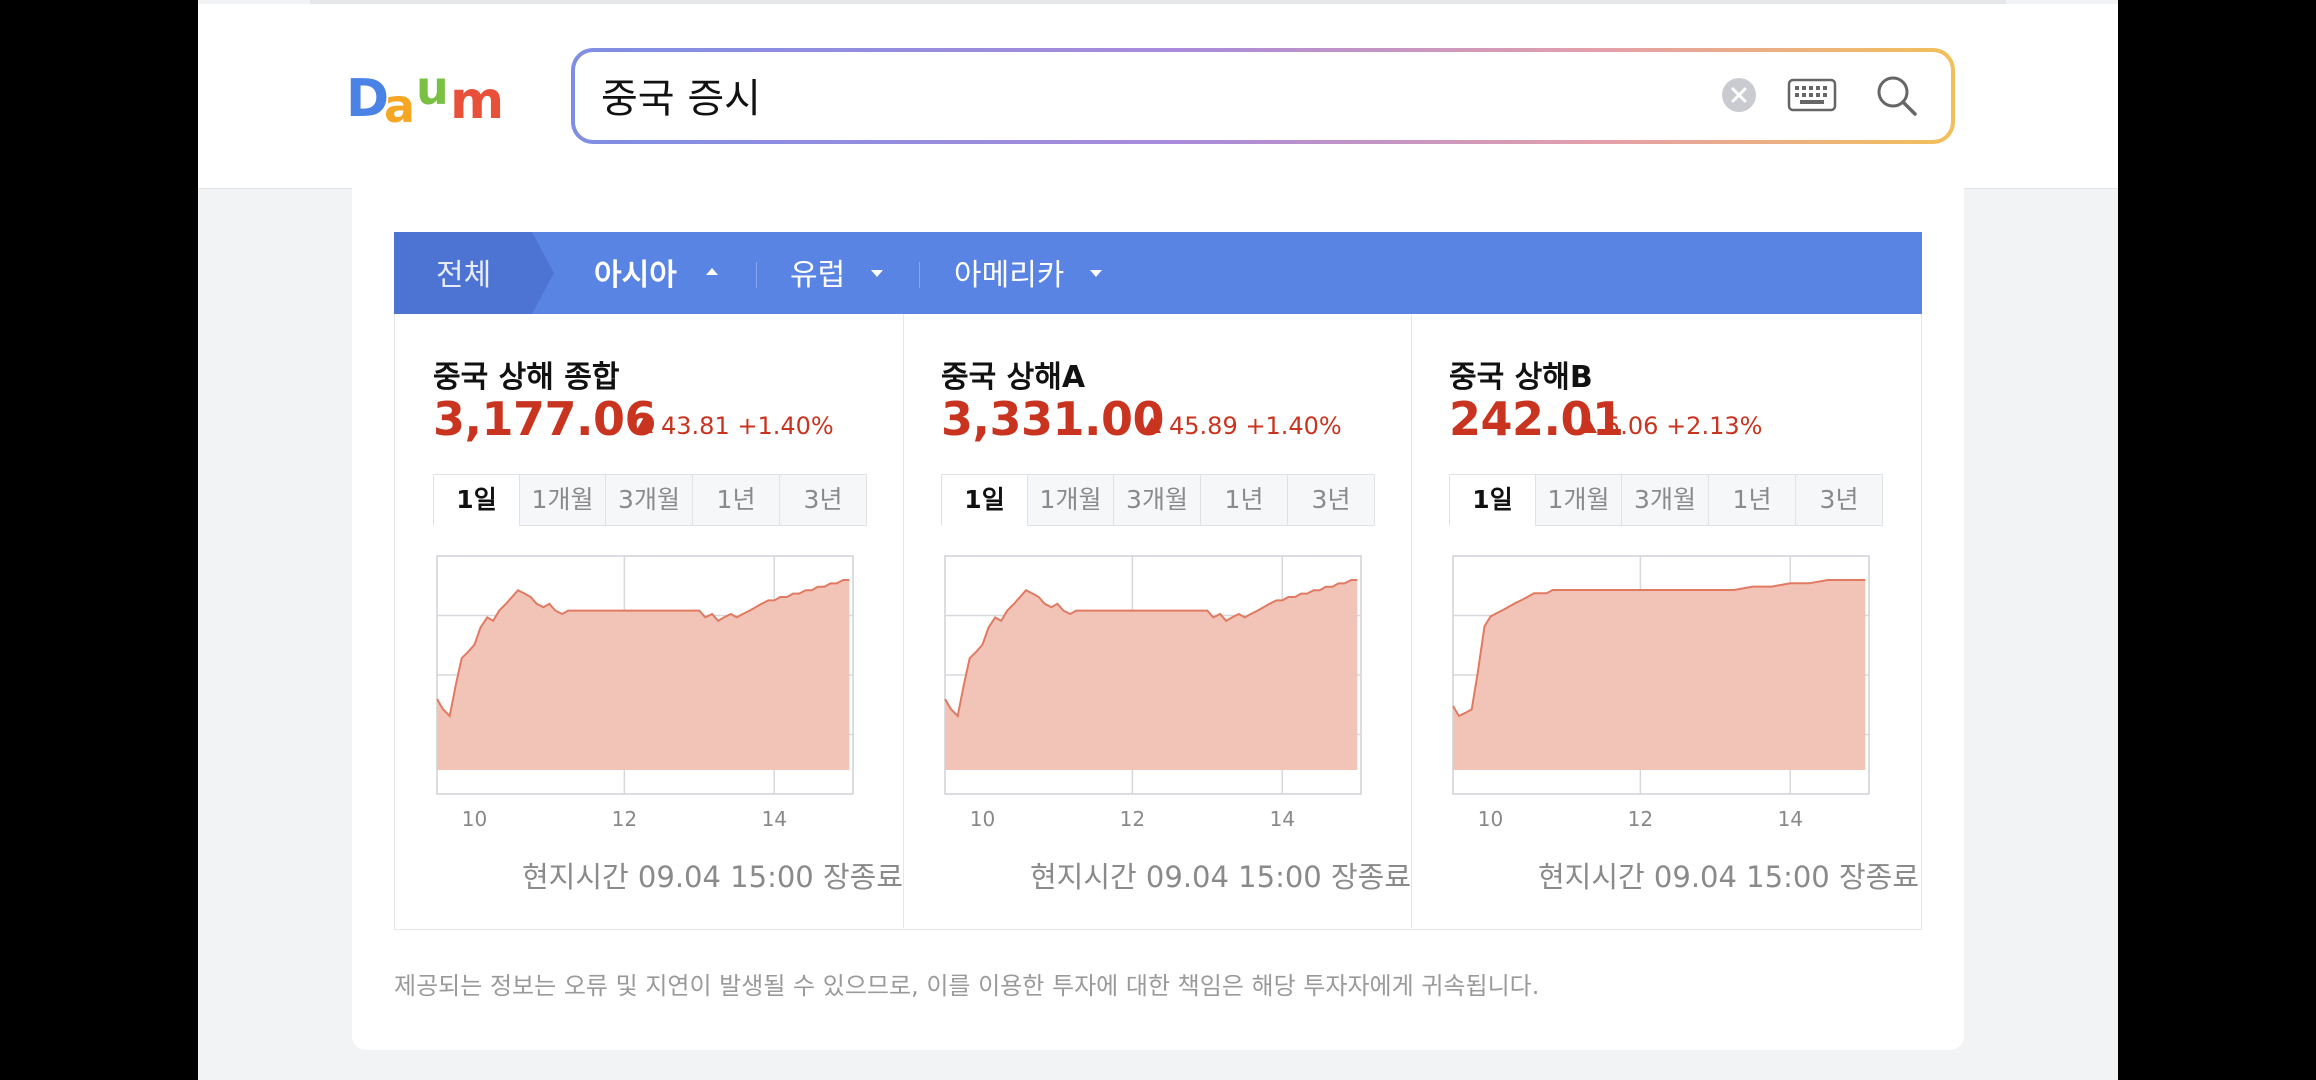  Describe the element at coordinates (1684, 426) in the screenshot. I see `index-change-text: 5.06 +2.13%` at that location.